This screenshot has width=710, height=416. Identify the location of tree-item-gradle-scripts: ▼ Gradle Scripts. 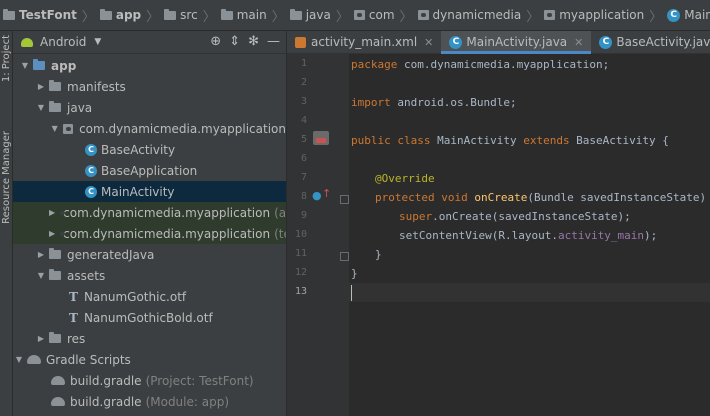
(149, 359).